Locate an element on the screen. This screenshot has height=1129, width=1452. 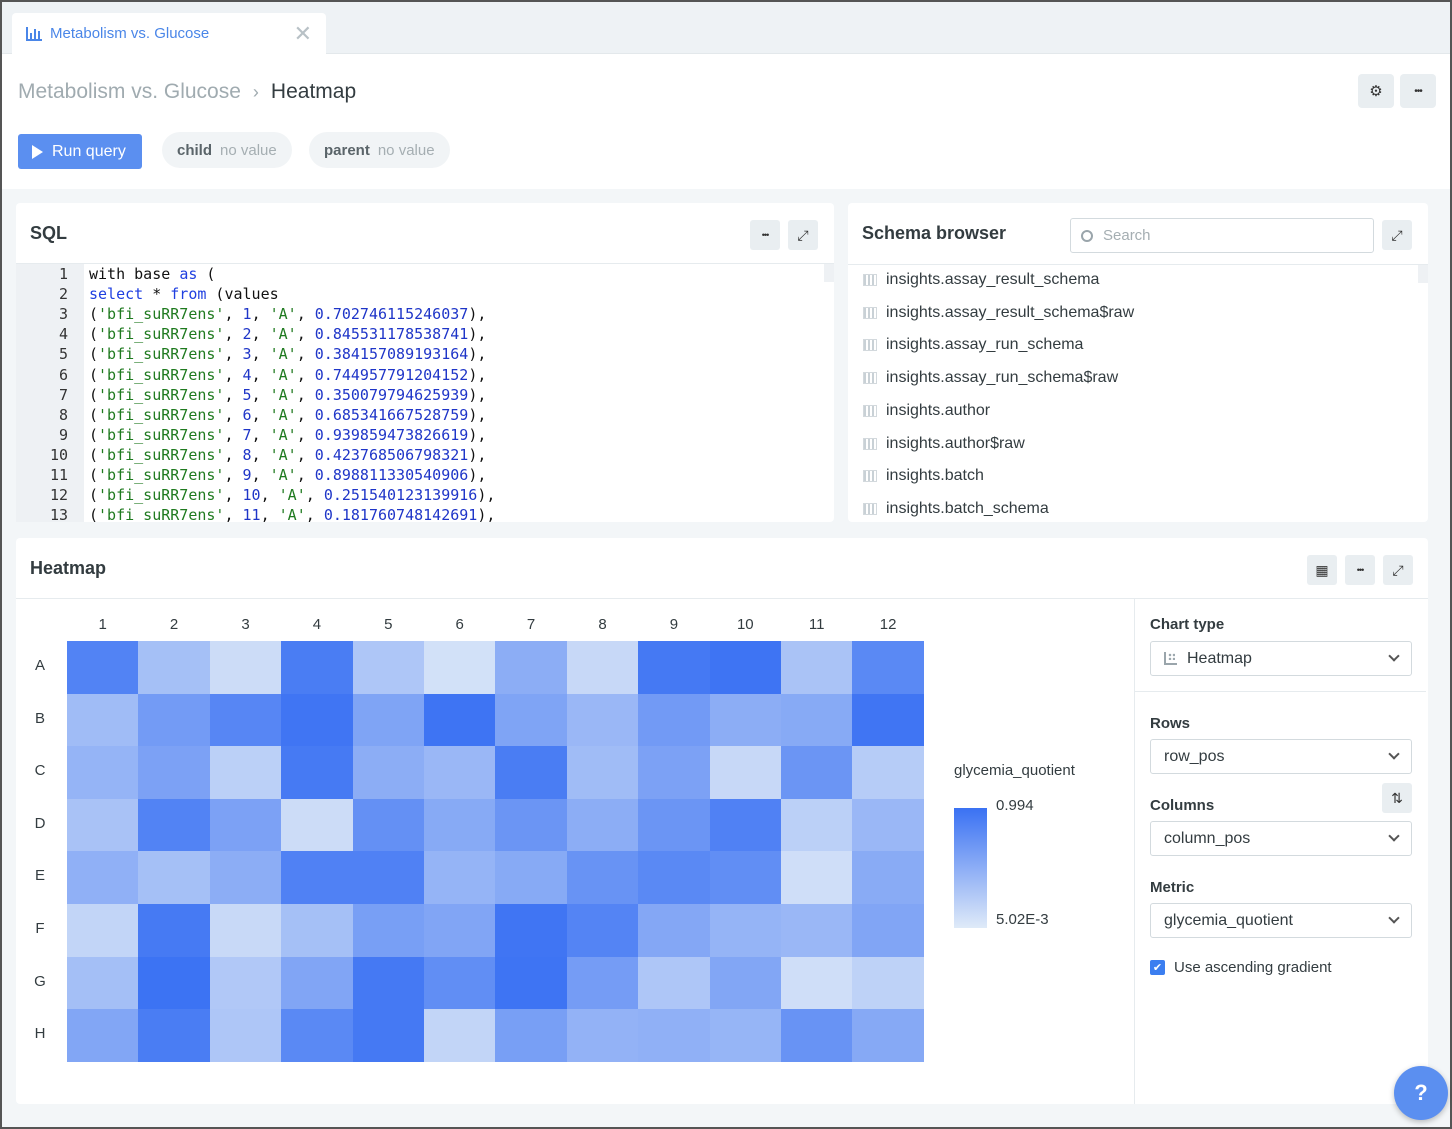
heatmap-cell-G7 is located at coordinates (531, 983).